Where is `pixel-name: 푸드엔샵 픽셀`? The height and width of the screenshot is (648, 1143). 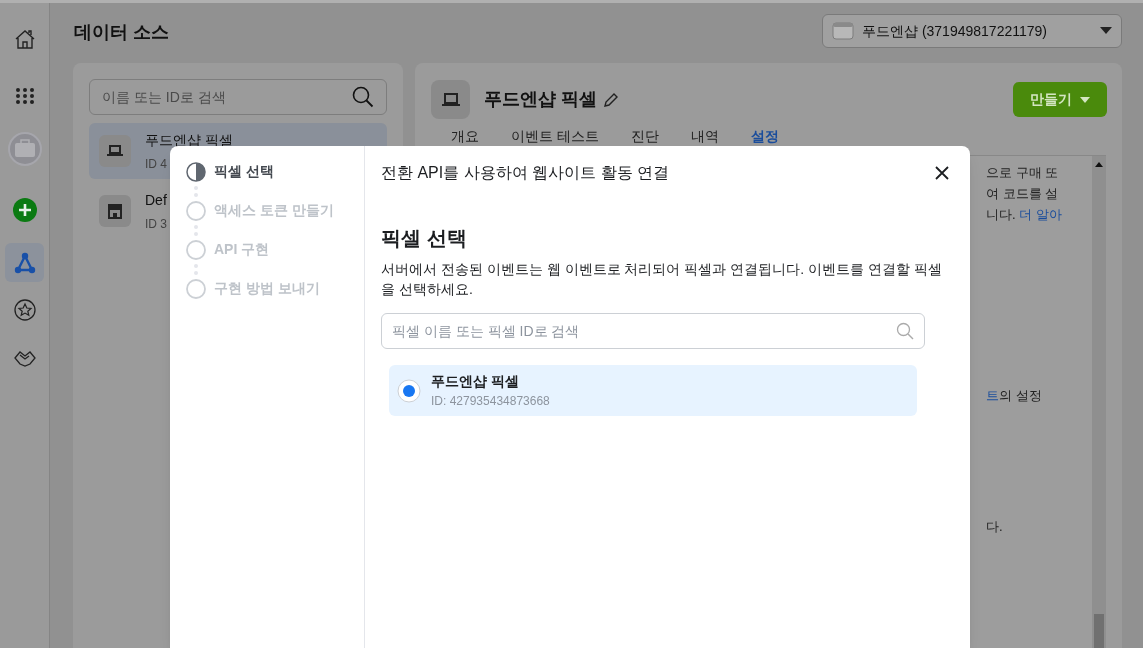
pixel-name: 푸드엔샵 픽셀 is located at coordinates (475, 381).